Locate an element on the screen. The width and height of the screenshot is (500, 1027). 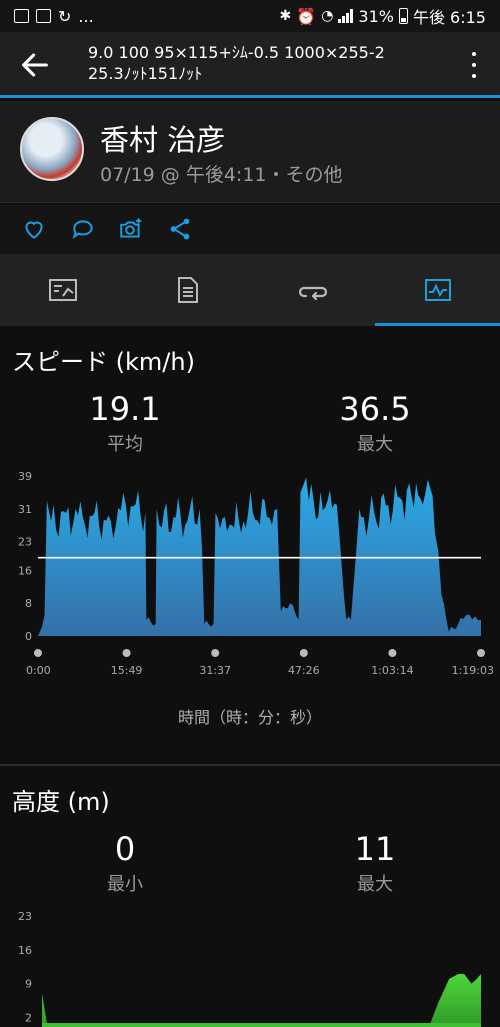
altitude-max: 11 最大 is located at coordinates (375, 863).